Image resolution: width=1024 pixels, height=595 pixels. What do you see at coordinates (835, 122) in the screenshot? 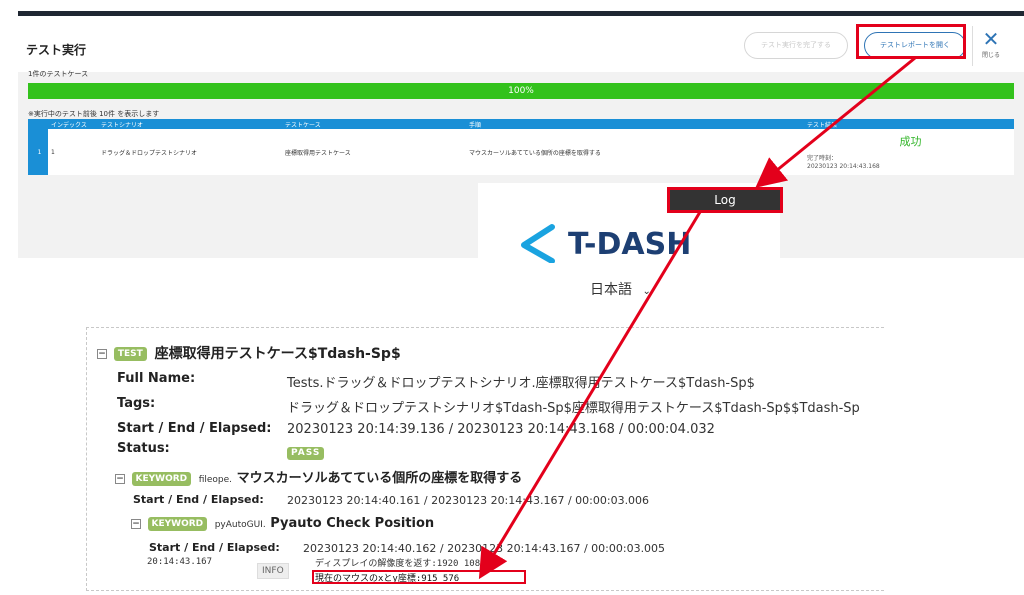
I see `arrow-report-to-log` at bounding box center [835, 122].